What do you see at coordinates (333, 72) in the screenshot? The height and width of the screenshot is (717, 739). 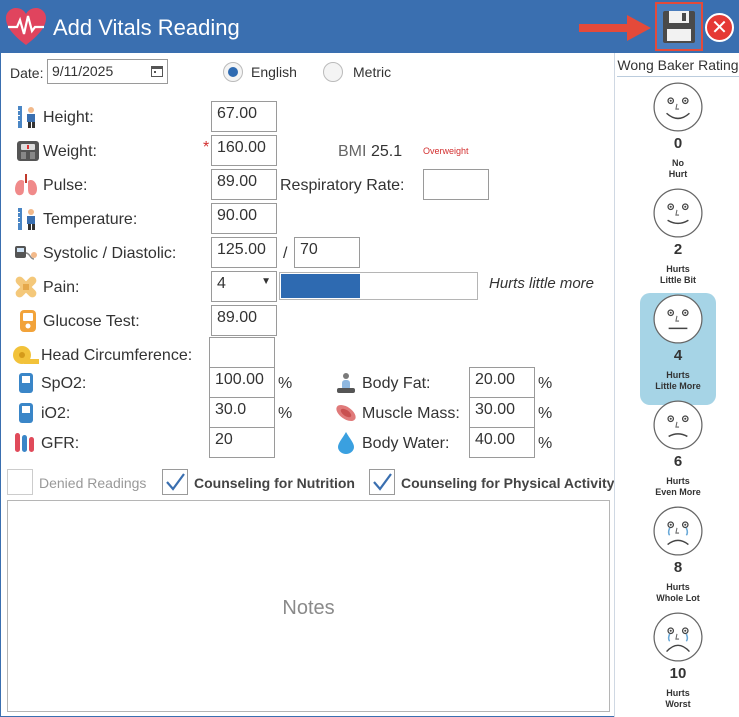 I see `metric-radio` at bounding box center [333, 72].